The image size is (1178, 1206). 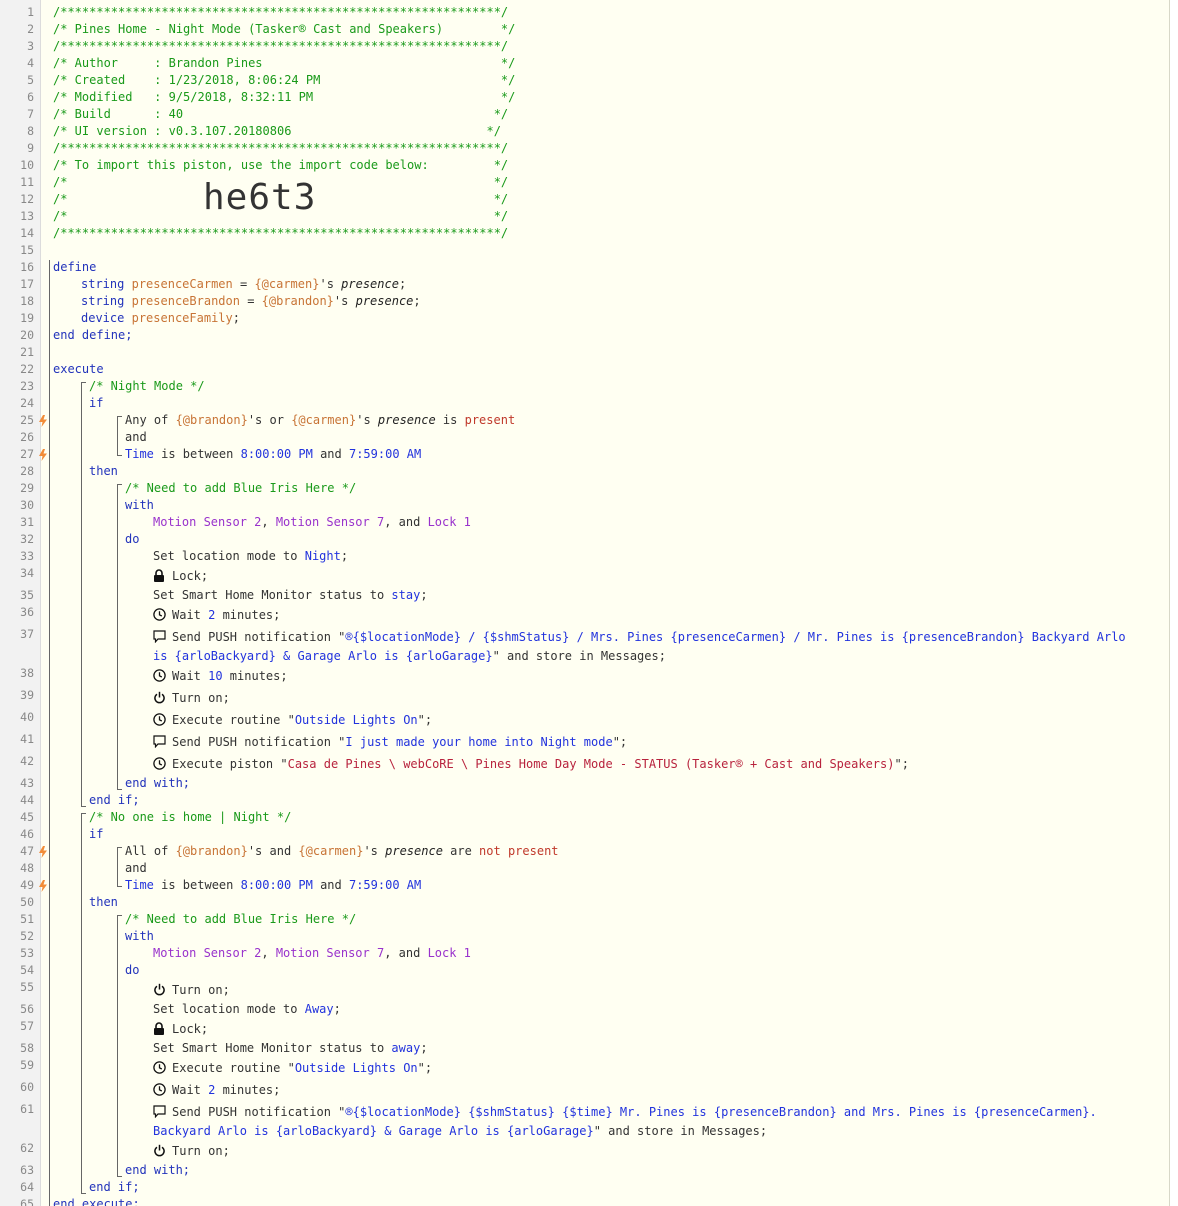 I want to click on condition-bracket, so click(x=117, y=435).